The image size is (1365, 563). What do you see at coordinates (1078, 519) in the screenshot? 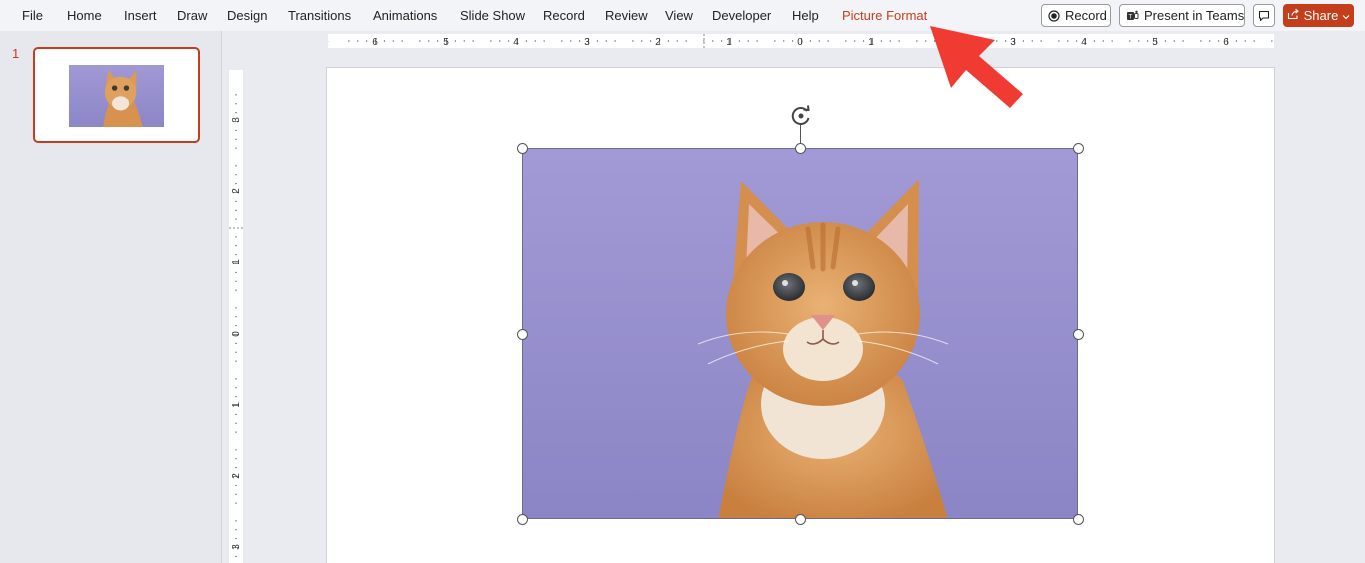
I see `resize-handle-bottom-right` at bounding box center [1078, 519].